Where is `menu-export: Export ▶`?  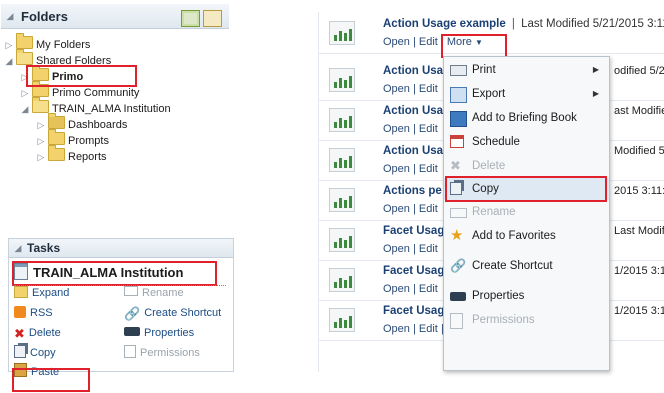 menu-export: Export ▶ is located at coordinates (526, 94).